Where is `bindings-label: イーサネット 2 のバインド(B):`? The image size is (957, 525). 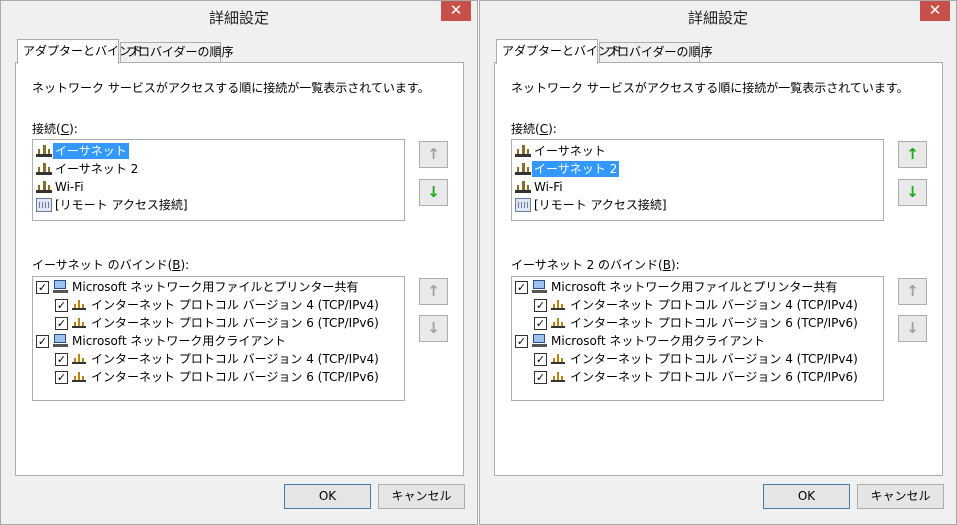
bindings-label: イーサネット 2 のバインド(B): is located at coordinates (595, 265).